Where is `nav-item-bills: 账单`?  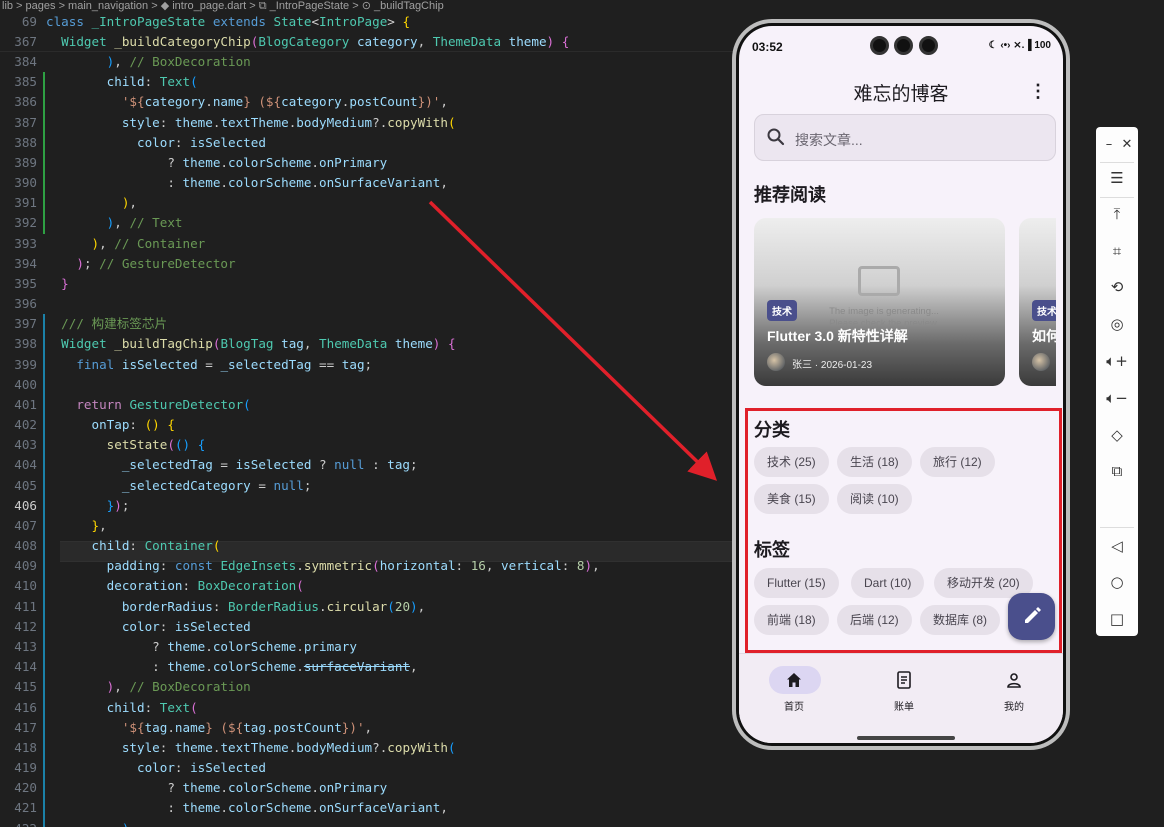
nav-item-bills: 账单 is located at coordinates (904, 689).